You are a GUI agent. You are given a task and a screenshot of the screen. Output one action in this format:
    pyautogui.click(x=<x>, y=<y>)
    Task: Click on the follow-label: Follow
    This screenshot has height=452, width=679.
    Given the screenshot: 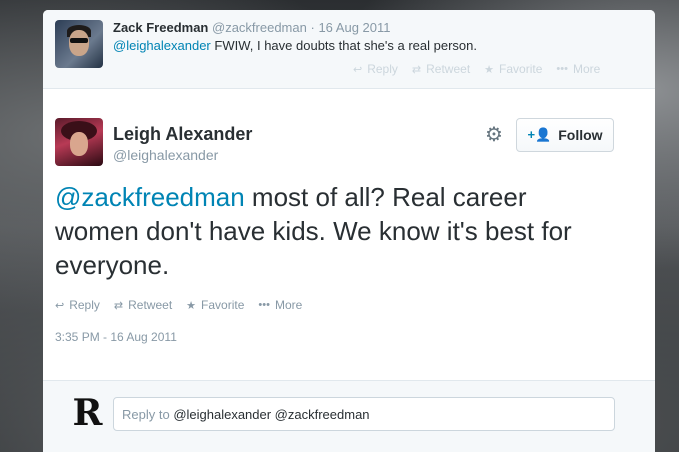 What is the action you would take?
    pyautogui.click(x=580, y=135)
    